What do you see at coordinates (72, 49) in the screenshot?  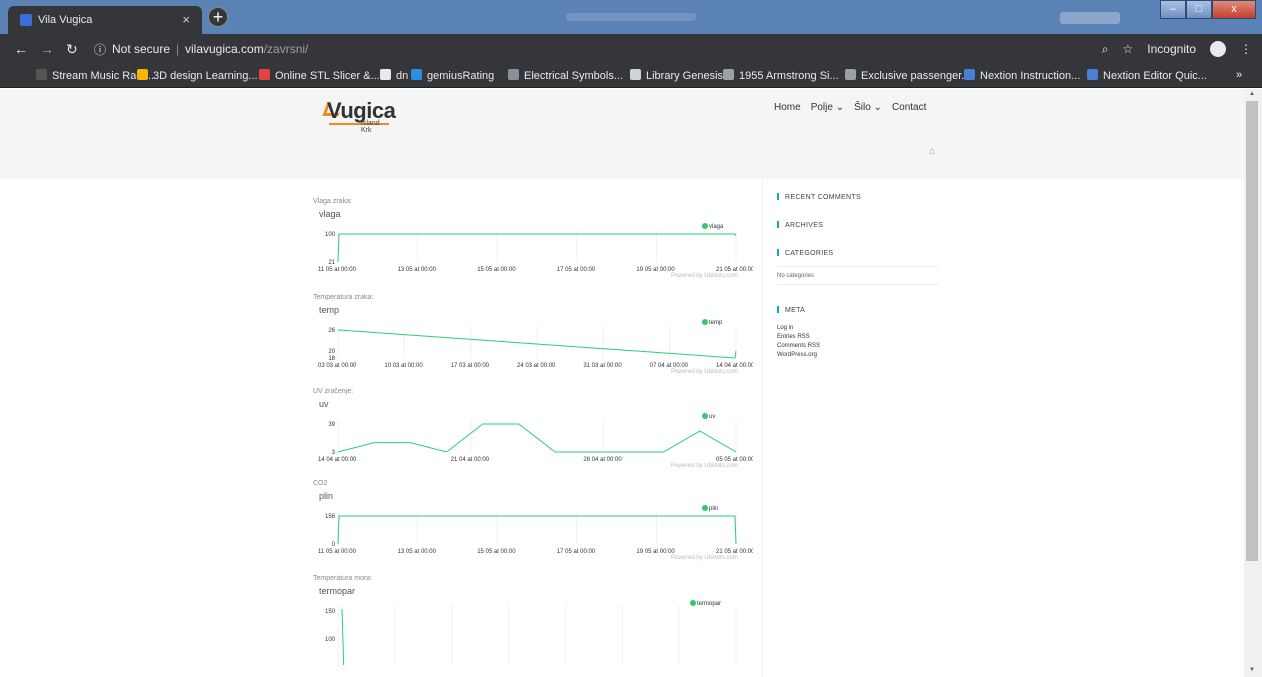 I see `reload-icon: ↻` at bounding box center [72, 49].